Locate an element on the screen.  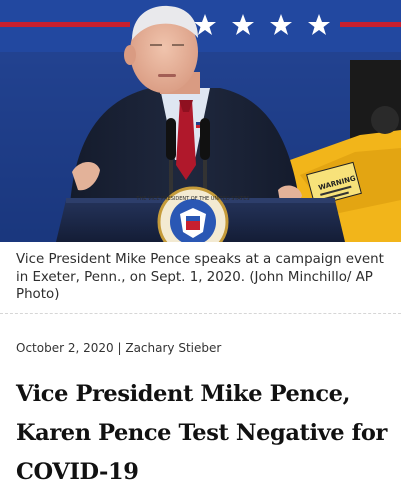
seal-text: THE VICE PRESIDENT OF THE UNITED STATES is located at coordinates (192, 199).